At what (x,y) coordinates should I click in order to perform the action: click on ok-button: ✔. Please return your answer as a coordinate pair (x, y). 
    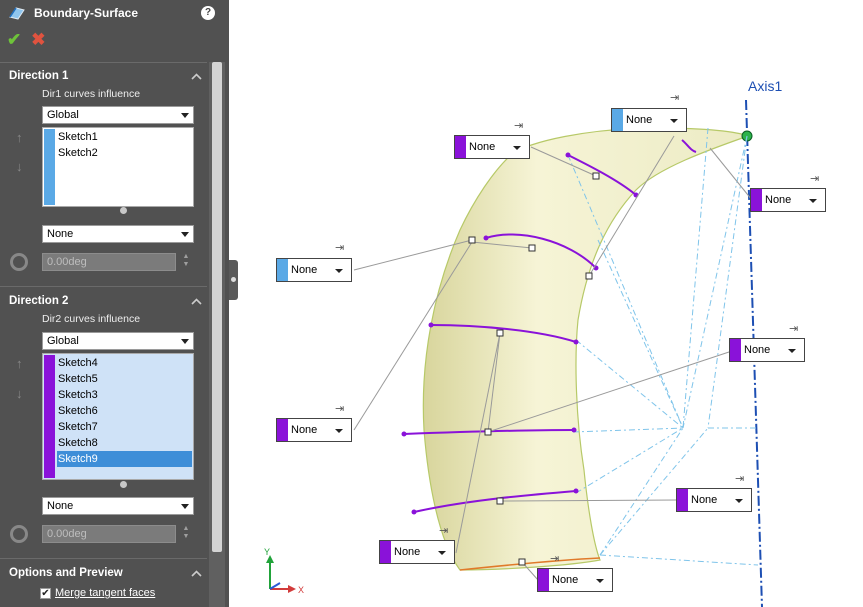
    Looking at the image, I should click on (14, 39).